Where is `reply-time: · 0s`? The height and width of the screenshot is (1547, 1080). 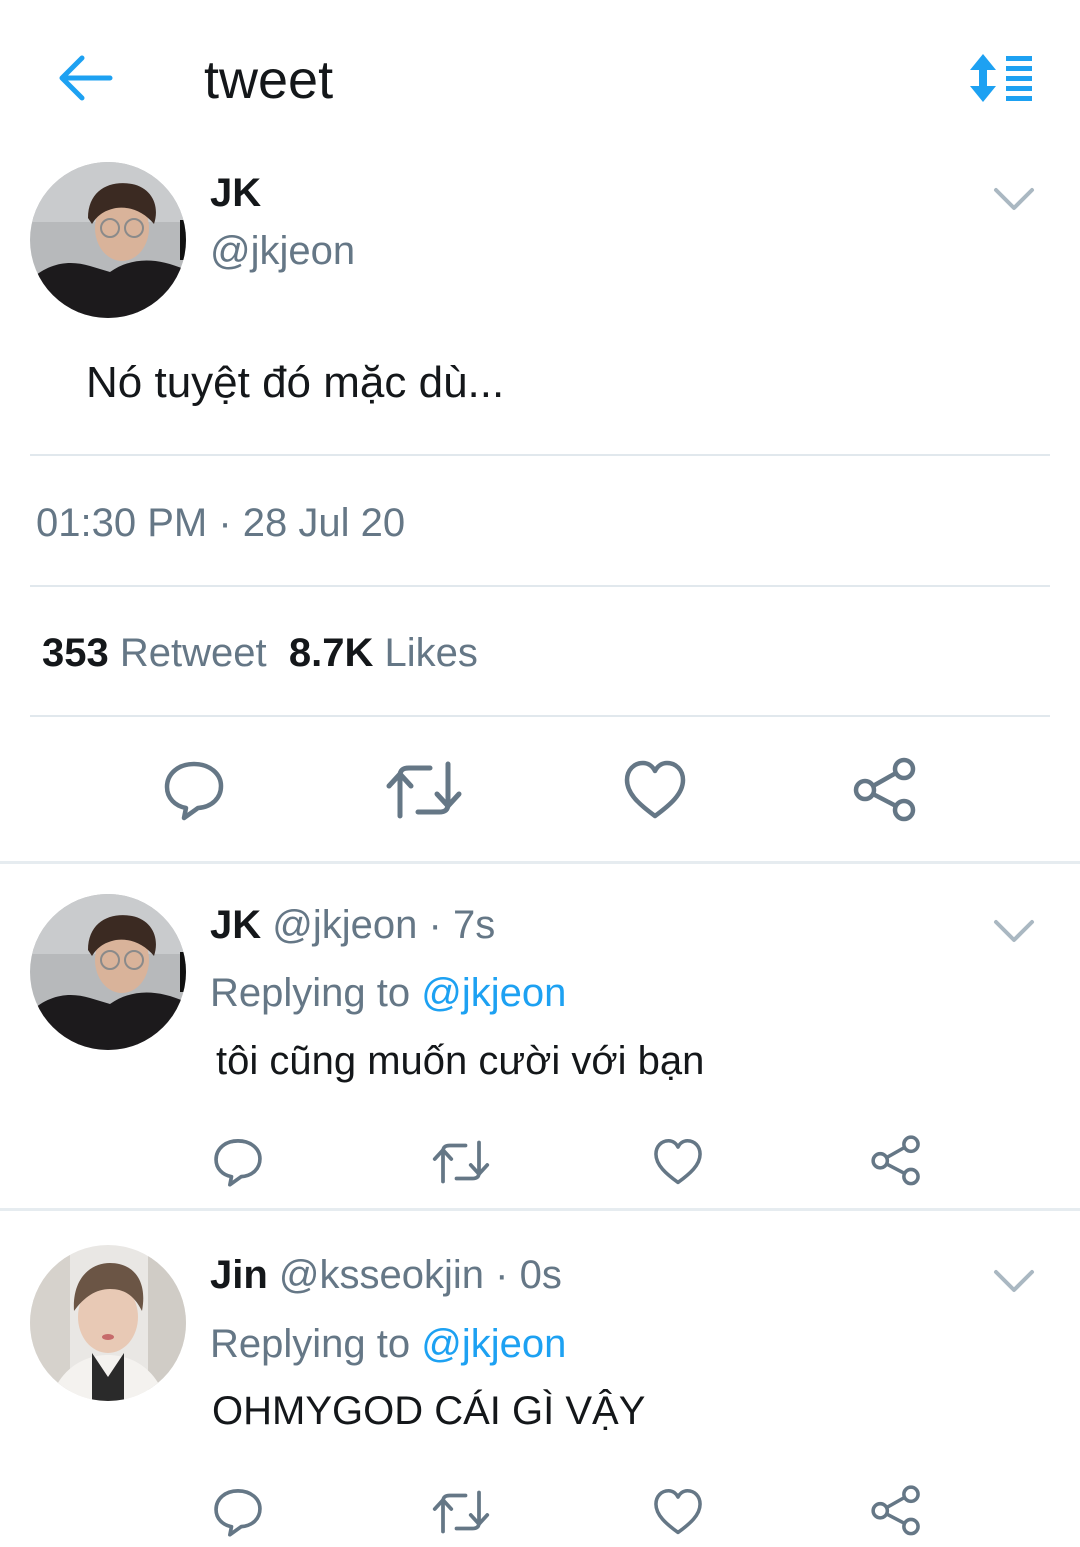
reply-time: · 0s is located at coordinates (528, 1275).